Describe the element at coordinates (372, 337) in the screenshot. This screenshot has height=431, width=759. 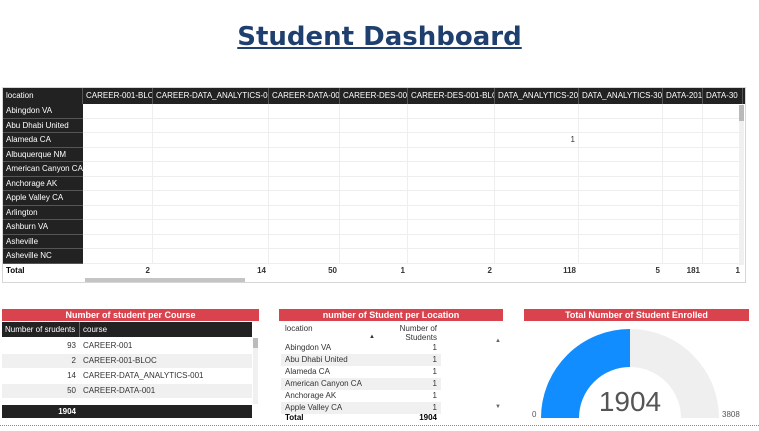
I see `sort-ascending-icon: ▲` at that location.